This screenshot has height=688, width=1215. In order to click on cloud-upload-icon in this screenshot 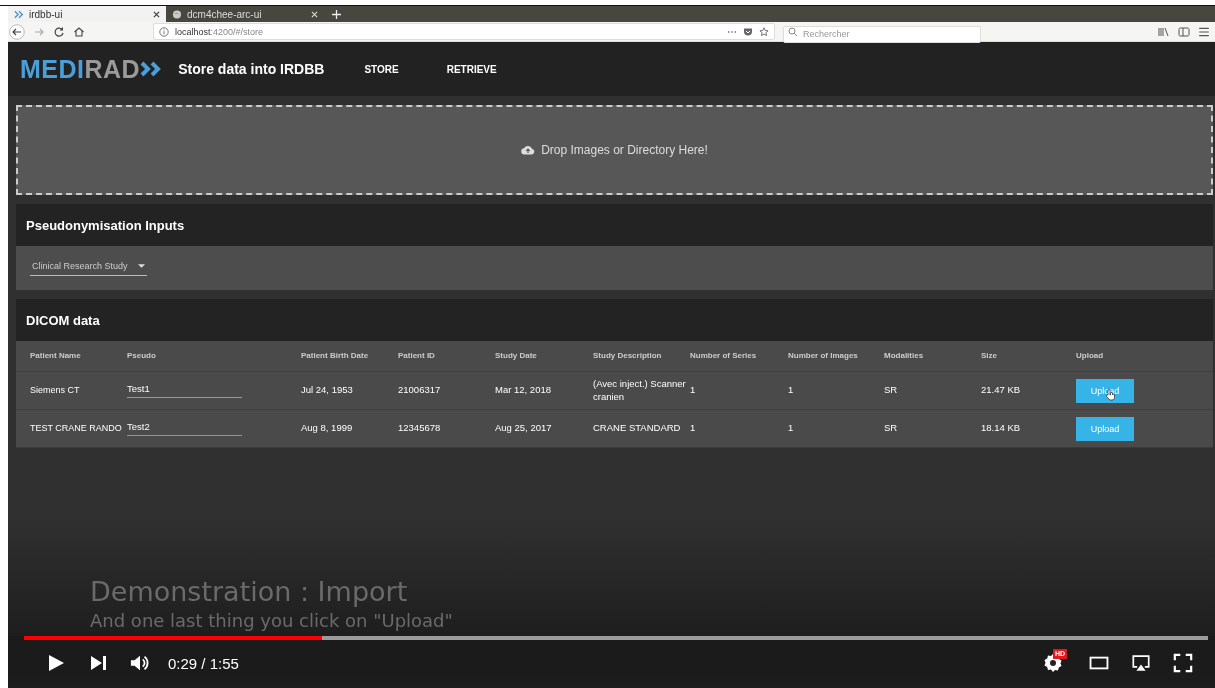, I will do `click(528, 150)`.